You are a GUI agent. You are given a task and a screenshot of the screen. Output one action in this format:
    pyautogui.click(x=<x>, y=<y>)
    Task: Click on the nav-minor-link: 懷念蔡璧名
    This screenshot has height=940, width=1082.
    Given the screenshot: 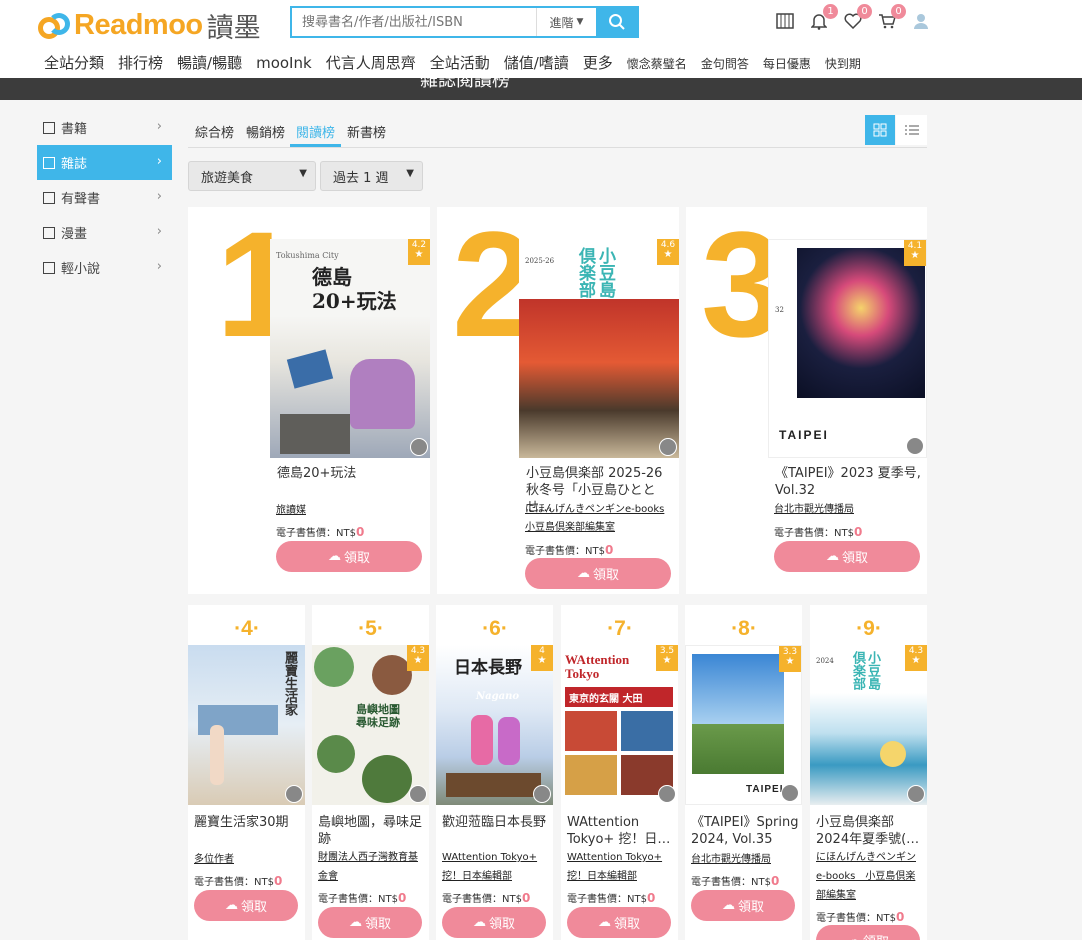 What is the action you would take?
    pyautogui.click(x=657, y=63)
    